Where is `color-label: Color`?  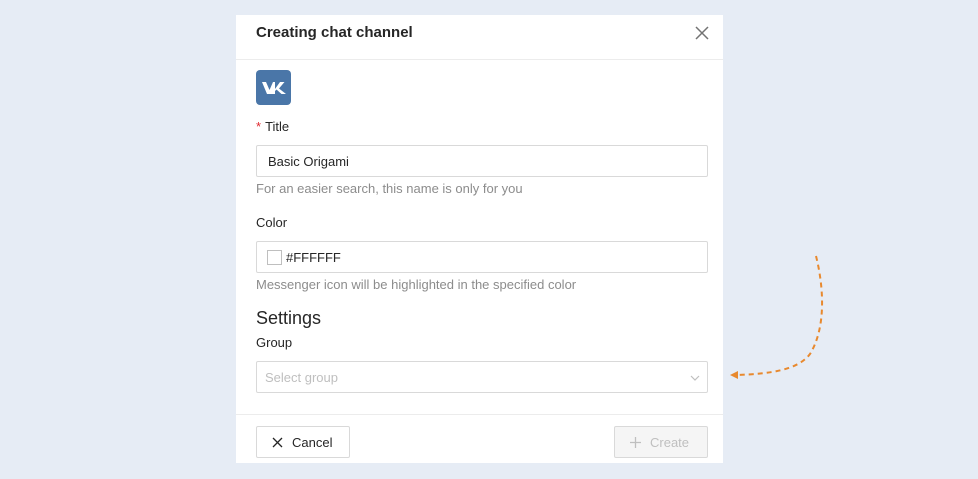
color-label: Color is located at coordinates (272, 222).